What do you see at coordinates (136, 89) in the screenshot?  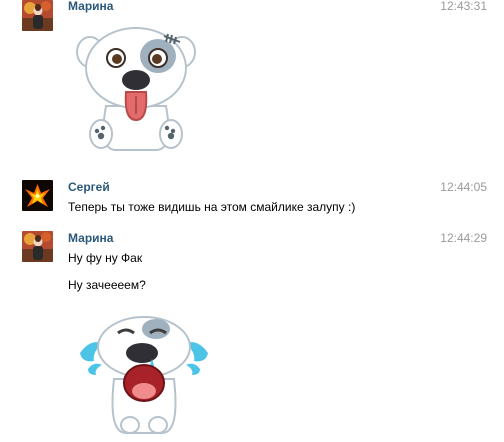 I see `happy-dog-sticker` at bounding box center [136, 89].